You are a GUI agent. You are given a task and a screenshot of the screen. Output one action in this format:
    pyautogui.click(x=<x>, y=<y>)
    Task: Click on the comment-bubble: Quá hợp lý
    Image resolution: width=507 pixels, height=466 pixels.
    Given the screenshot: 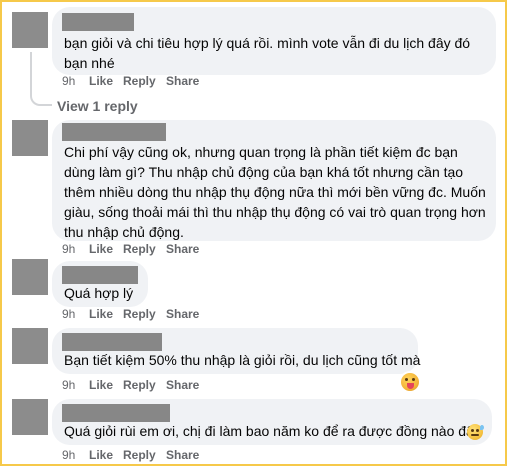 What is the action you would take?
    pyautogui.click(x=100, y=284)
    